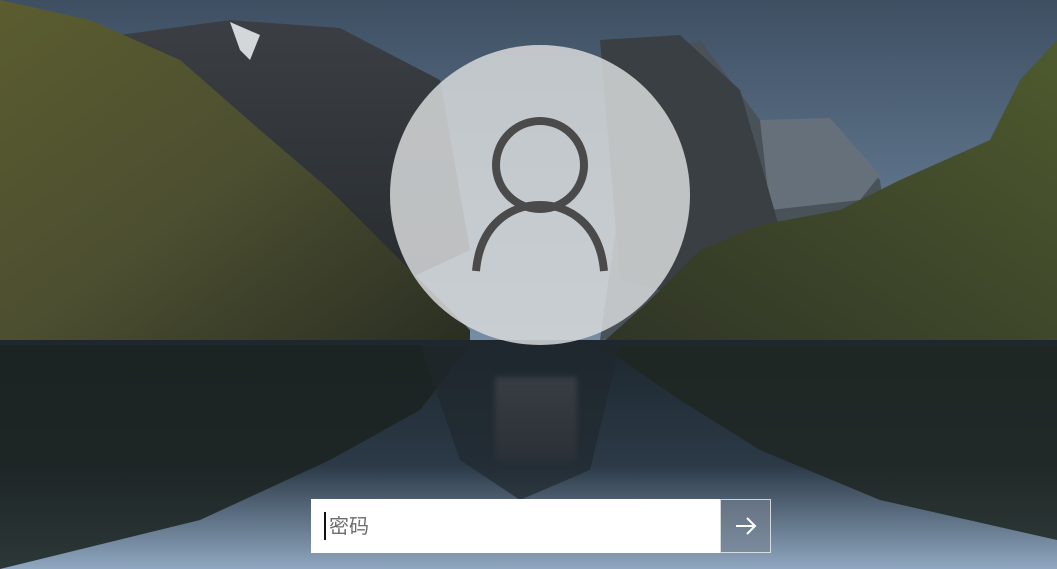 The image size is (1057, 569). What do you see at coordinates (536, 419) in the screenshot?
I see `username-obscured` at bounding box center [536, 419].